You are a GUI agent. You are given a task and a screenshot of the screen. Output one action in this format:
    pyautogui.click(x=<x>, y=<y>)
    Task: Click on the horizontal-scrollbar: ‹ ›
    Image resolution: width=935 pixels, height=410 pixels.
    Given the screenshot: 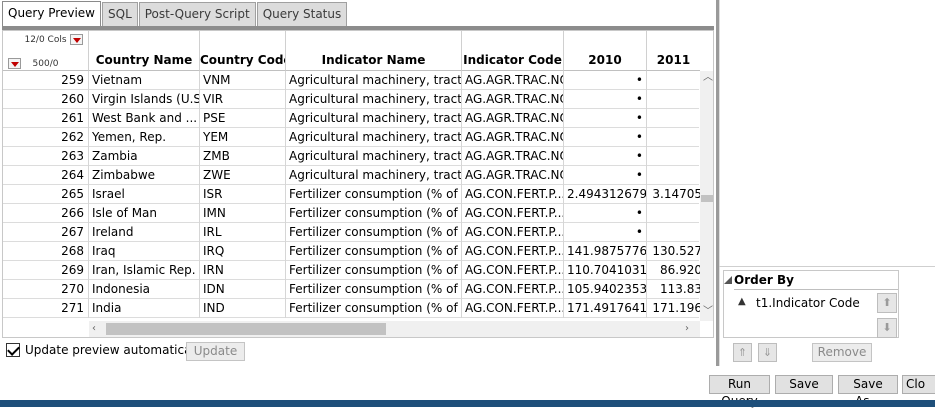 What is the action you would take?
    pyautogui.click(x=394, y=329)
    